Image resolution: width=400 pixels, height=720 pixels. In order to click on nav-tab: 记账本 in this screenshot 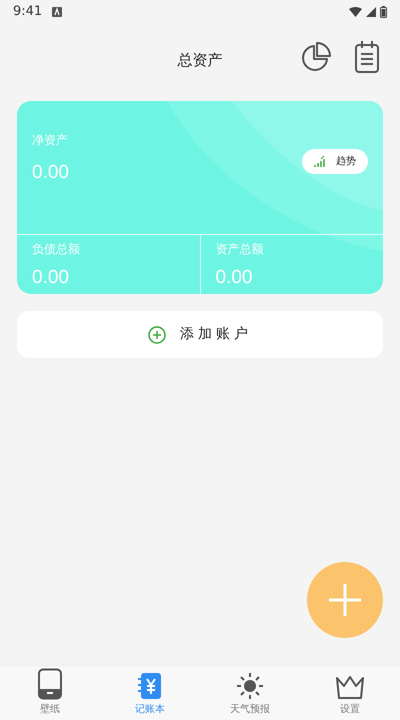, I will do `click(150, 693)`.